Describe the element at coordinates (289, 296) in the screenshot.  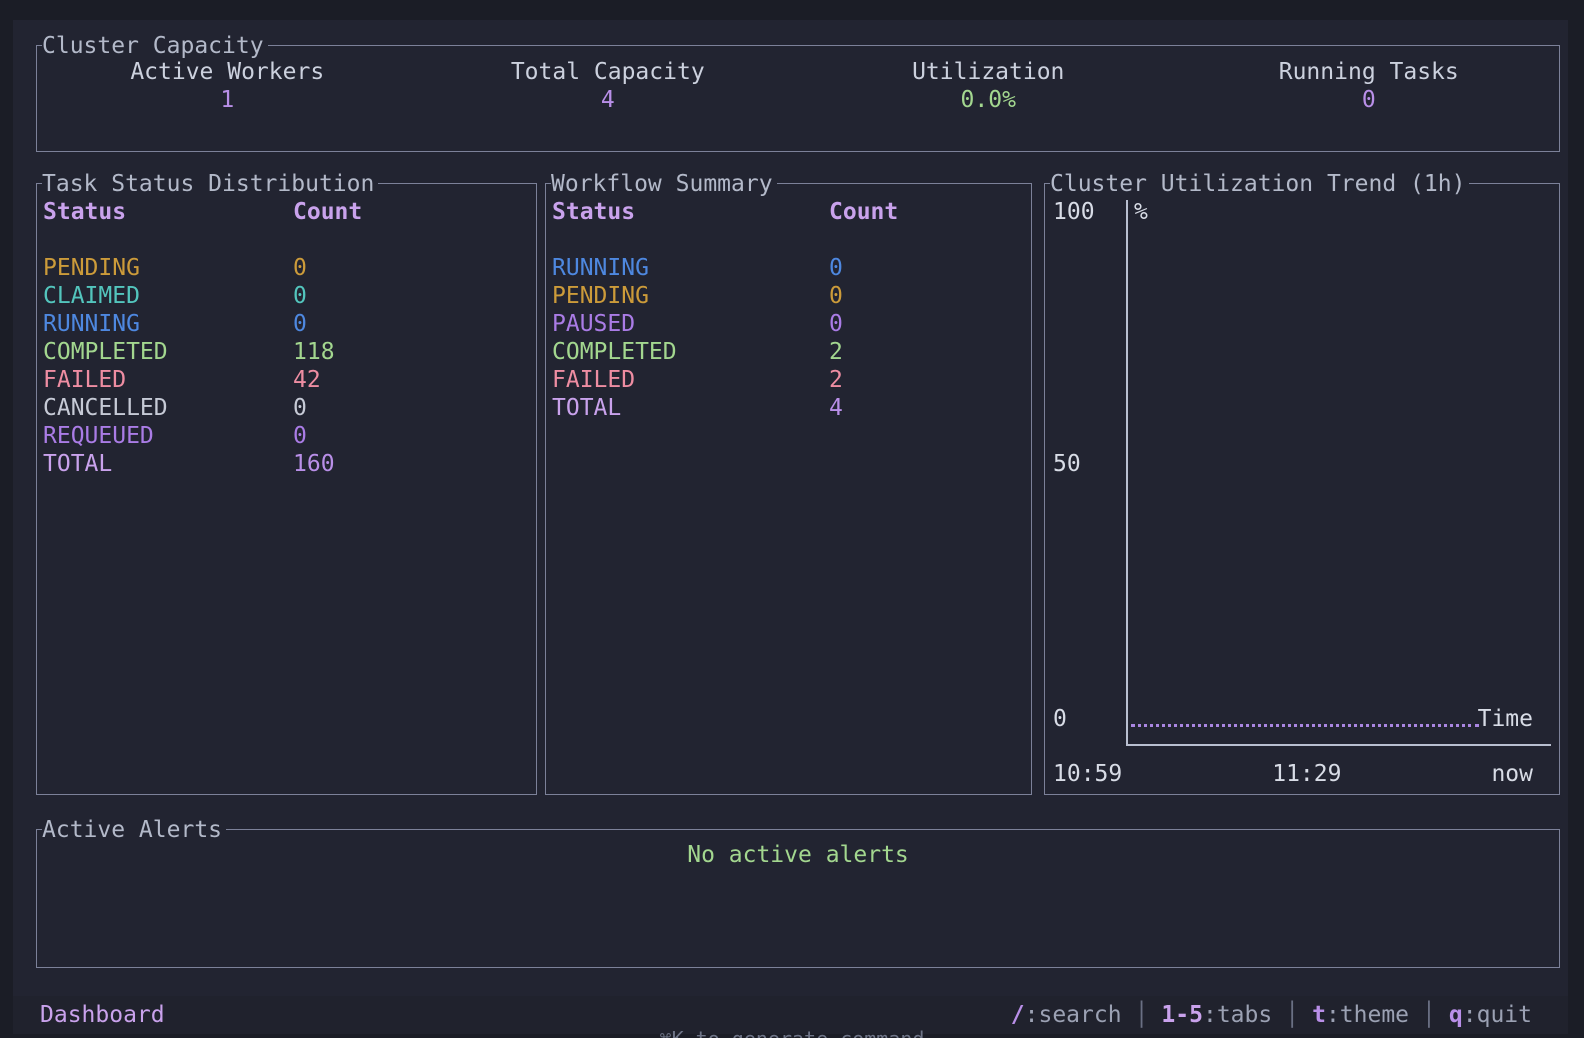
I see `table-row: CLAIMED 0` at that location.